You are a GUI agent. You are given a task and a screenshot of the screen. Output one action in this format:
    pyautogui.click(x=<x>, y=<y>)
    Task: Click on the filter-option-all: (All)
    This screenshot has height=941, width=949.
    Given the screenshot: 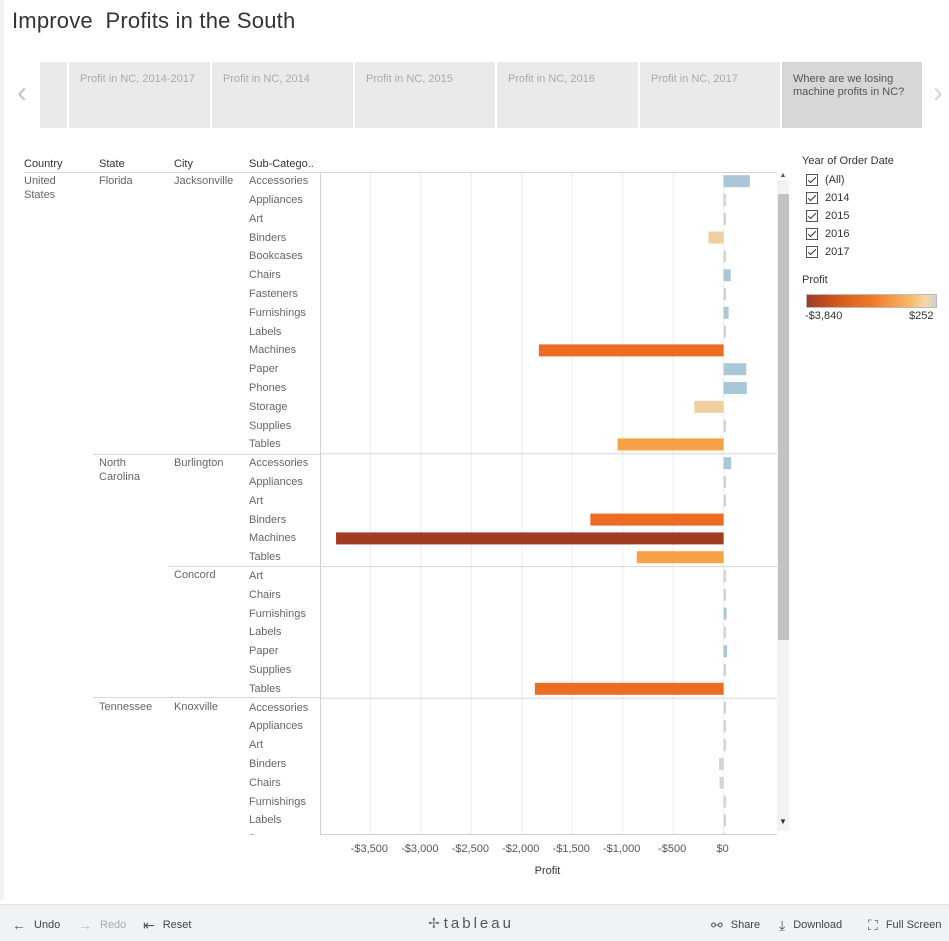 What is the action you would take?
    pyautogui.click(x=874, y=180)
    